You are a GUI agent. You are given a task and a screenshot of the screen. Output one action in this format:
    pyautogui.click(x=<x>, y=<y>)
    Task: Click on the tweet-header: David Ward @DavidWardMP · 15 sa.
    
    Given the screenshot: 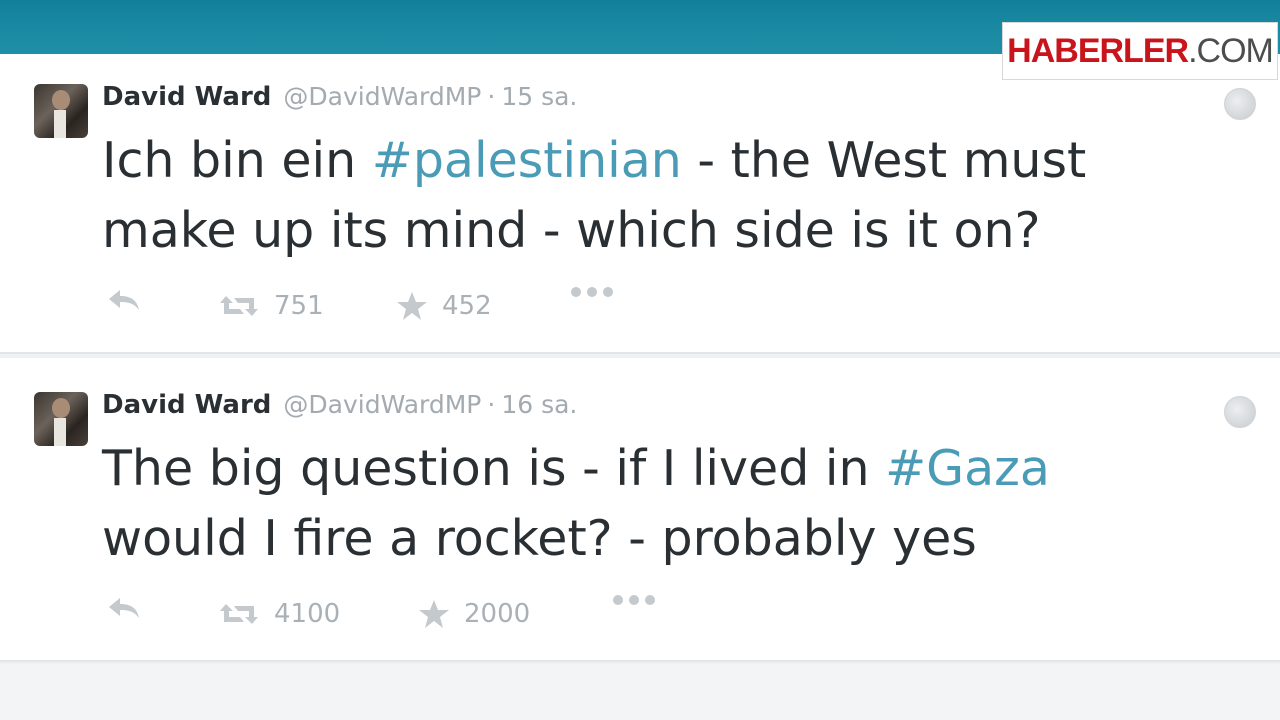 What is the action you would take?
    pyautogui.click(x=339, y=97)
    